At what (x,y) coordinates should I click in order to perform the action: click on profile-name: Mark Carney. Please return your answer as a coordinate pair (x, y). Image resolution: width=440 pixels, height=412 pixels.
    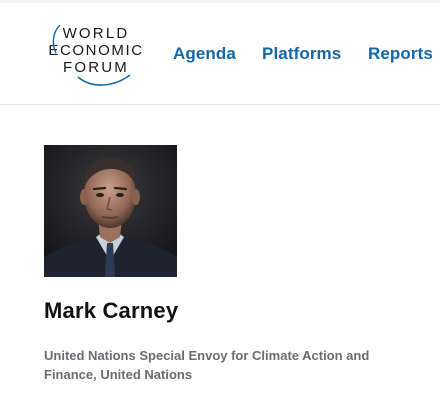
    Looking at the image, I should click on (111, 310).